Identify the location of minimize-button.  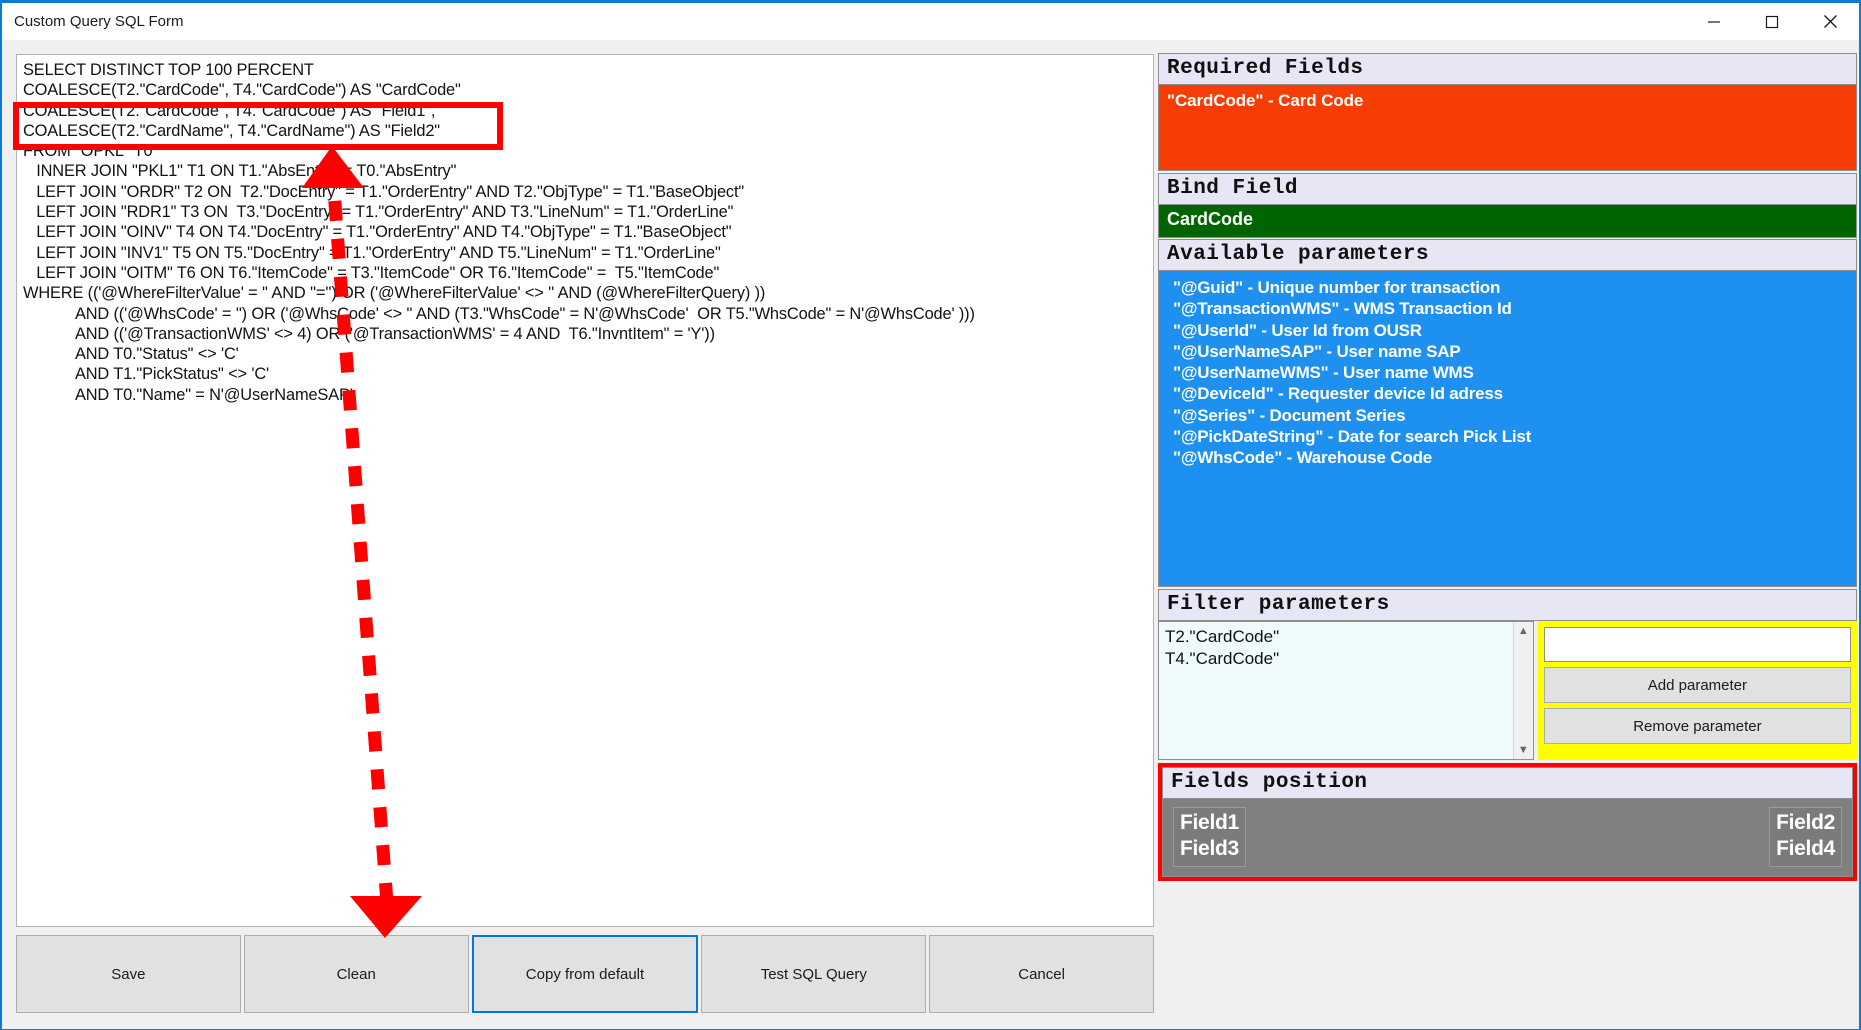
(1714, 21).